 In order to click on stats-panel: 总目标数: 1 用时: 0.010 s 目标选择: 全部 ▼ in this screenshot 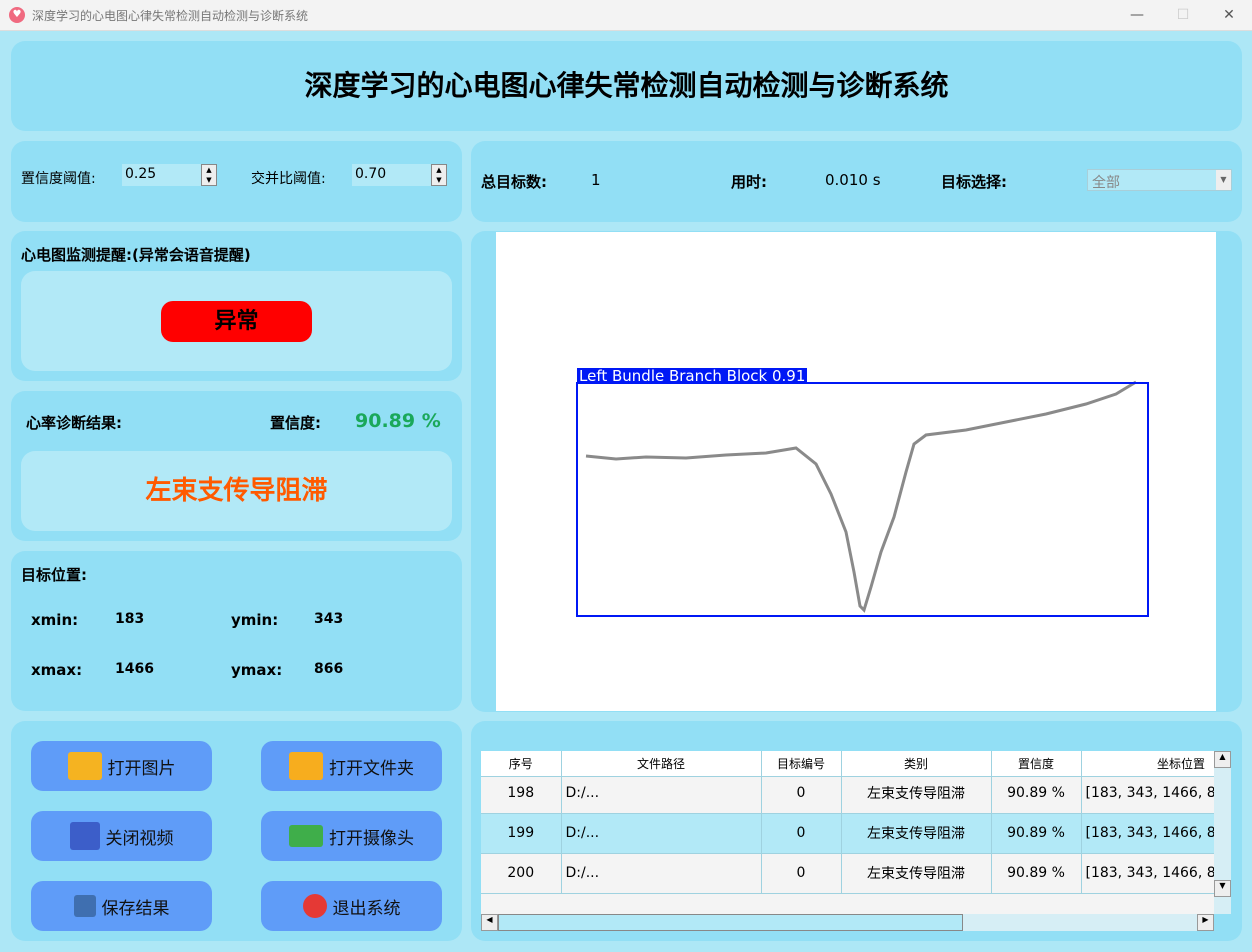, I will do `click(856, 181)`.